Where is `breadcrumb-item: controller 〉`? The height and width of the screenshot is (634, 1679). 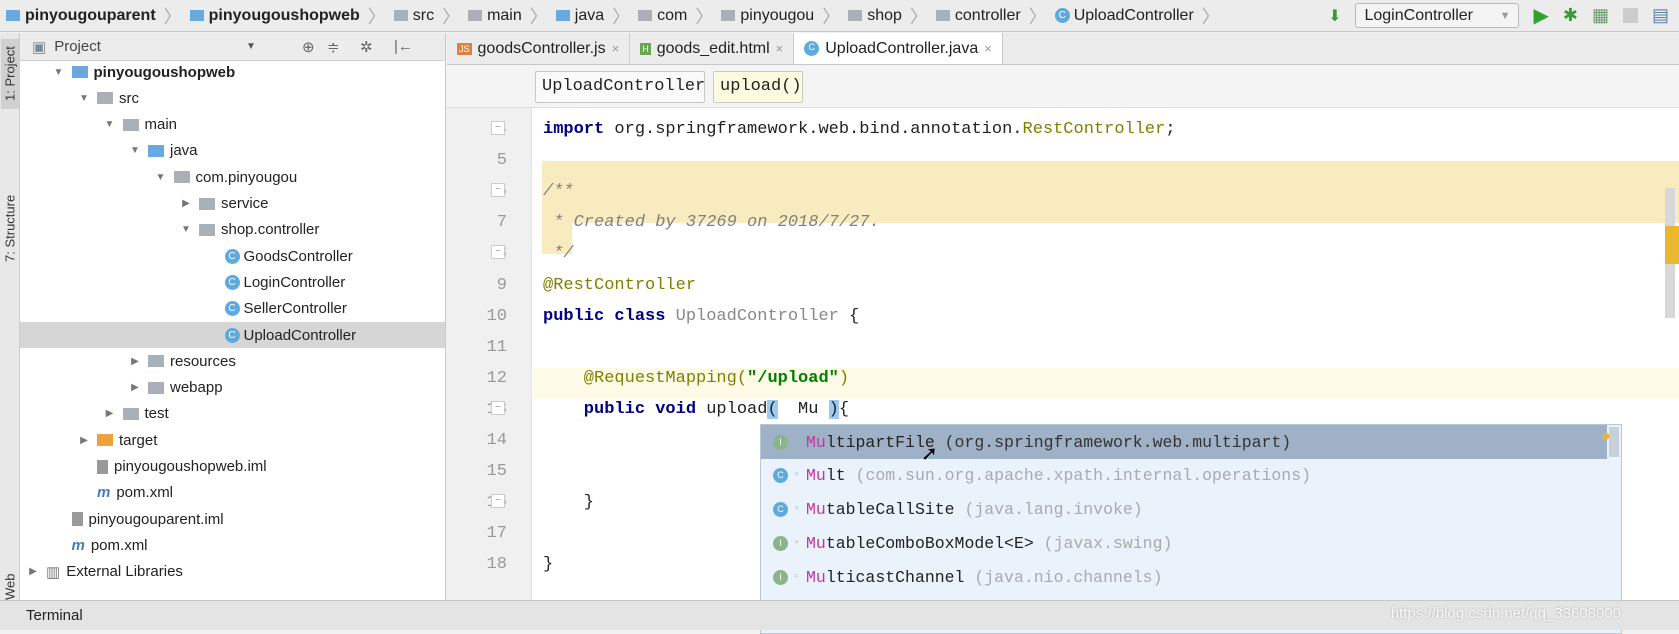 breadcrumb-item: controller 〉 is located at coordinates (991, 16).